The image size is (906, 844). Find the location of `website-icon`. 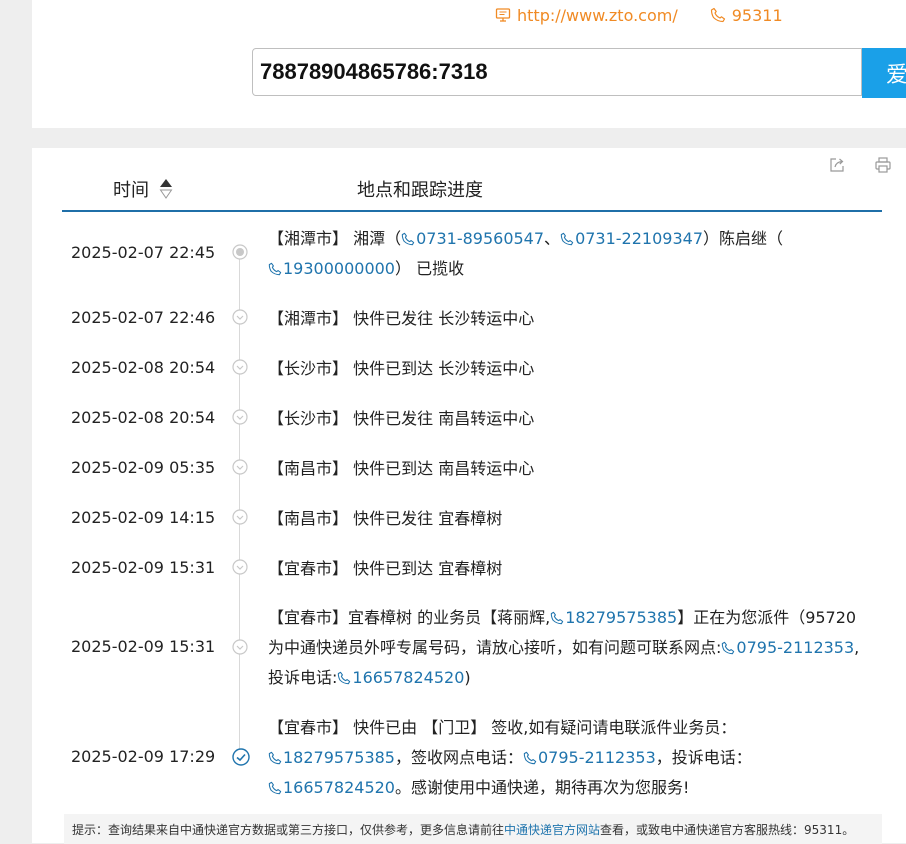

website-icon is located at coordinates (503, 15).